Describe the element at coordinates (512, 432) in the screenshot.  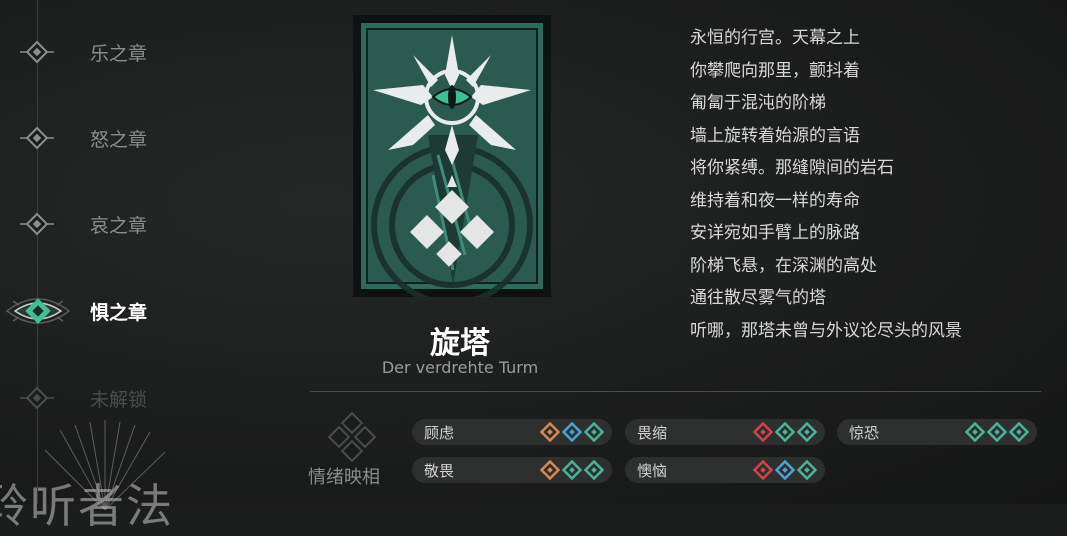
I see `emotion-tag: 顾虑` at that location.